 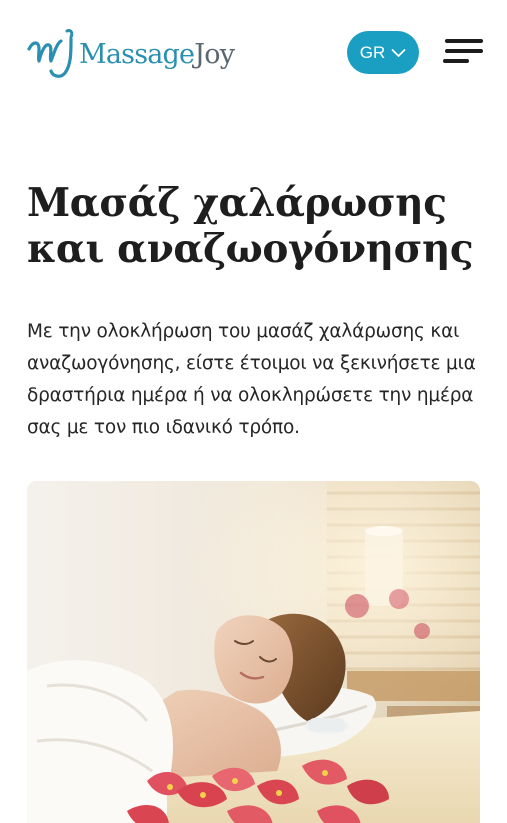 What do you see at coordinates (253, 52) in the screenshot?
I see `site-header: MassageJoy GR` at bounding box center [253, 52].